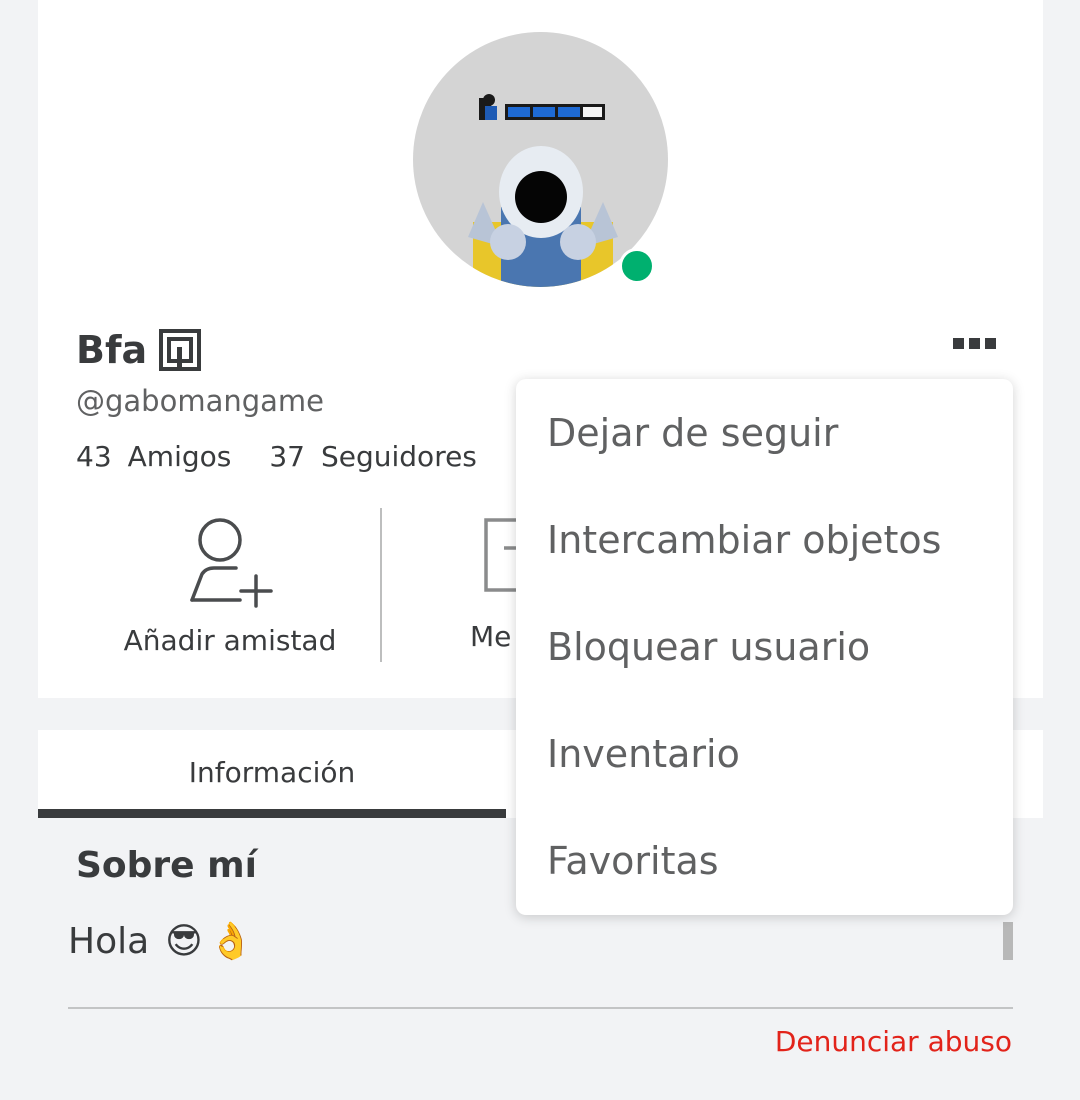 Image resolution: width=1080 pixels, height=1100 pixels. What do you see at coordinates (161, 941) in the screenshot?
I see `about-text: Hola 😎 👌` at bounding box center [161, 941].